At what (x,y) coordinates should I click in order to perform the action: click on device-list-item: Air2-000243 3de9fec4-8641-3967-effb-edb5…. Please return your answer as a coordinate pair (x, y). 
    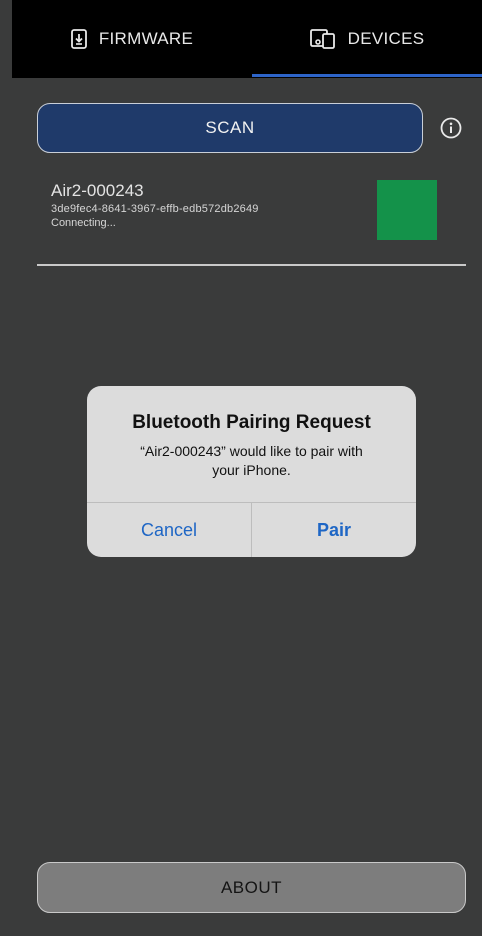
    Looking at the image, I should click on (252, 220).